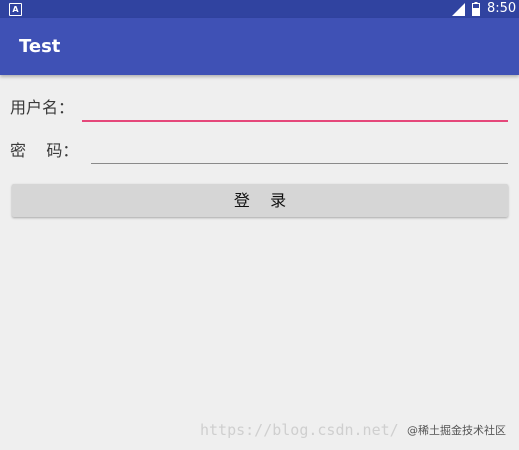  What do you see at coordinates (15, 9) in the screenshot?
I see `app-notification-icon: A` at bounding box center [15, 9].